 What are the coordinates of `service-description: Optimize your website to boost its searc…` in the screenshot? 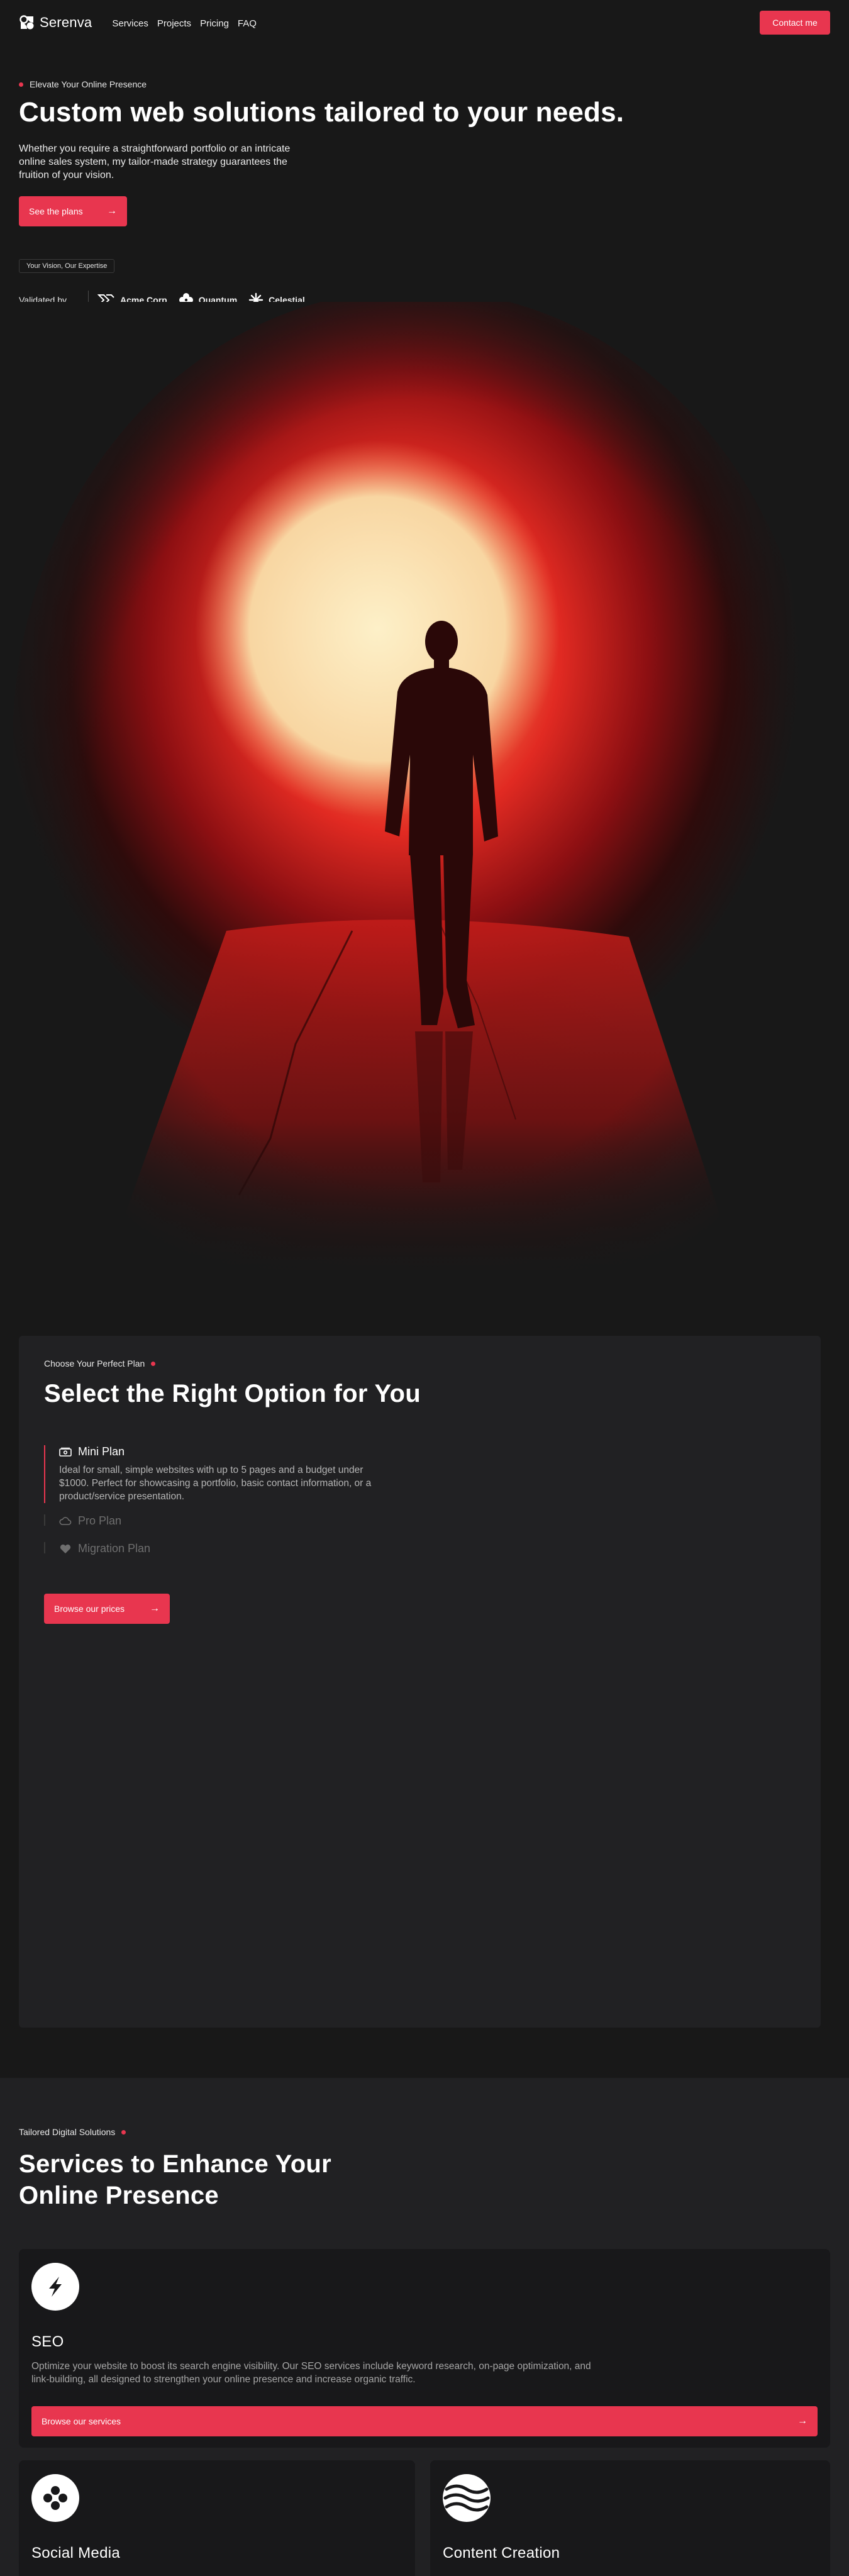 It's located at (311, 2373).